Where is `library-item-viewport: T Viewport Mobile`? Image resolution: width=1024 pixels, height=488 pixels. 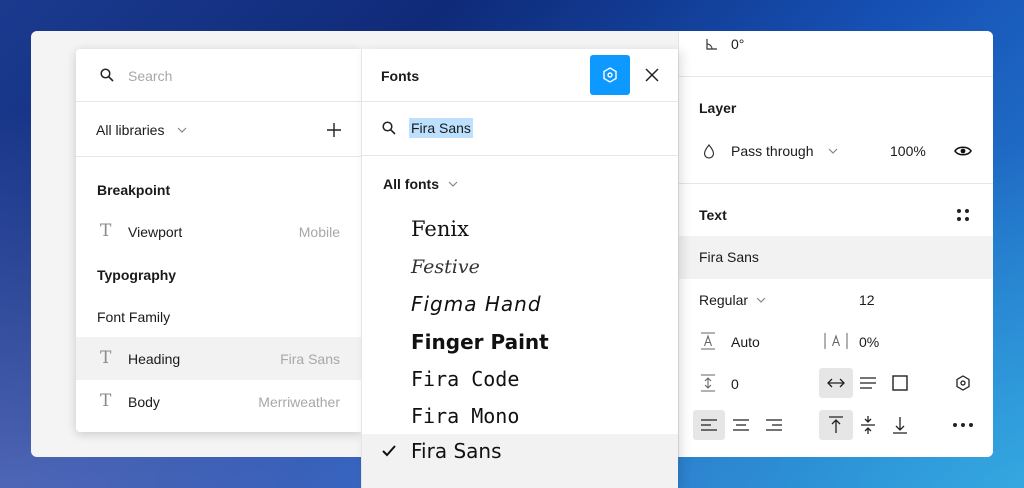 library-item-viewport: T Viewport Mobile is located at coordinates (218, 231).